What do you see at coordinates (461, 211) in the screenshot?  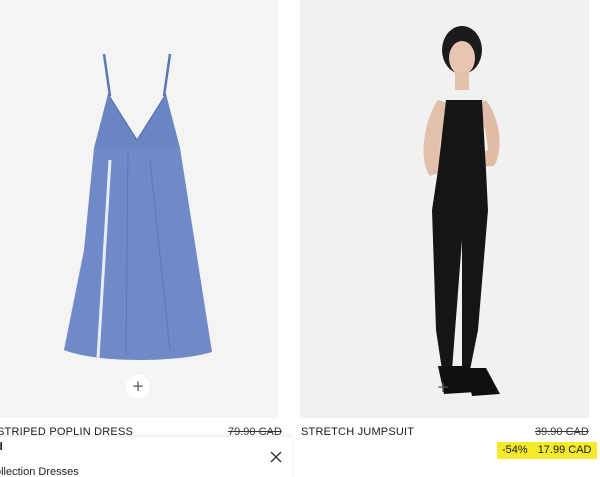 I see `jumpsuit-illustration` at bounding box center [461, 211].